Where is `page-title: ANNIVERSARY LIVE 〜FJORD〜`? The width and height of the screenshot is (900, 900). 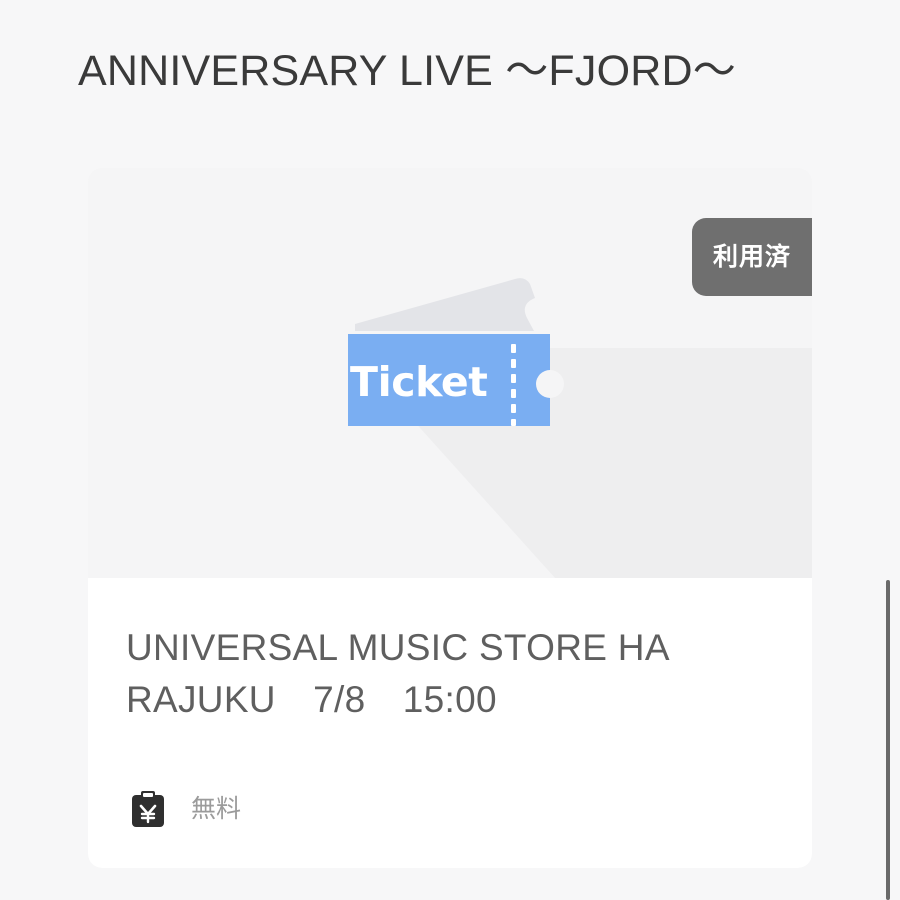 page-title: ANNIVERSARY LIVE 〜FJORD〜 is located at coordinates (407, 71).